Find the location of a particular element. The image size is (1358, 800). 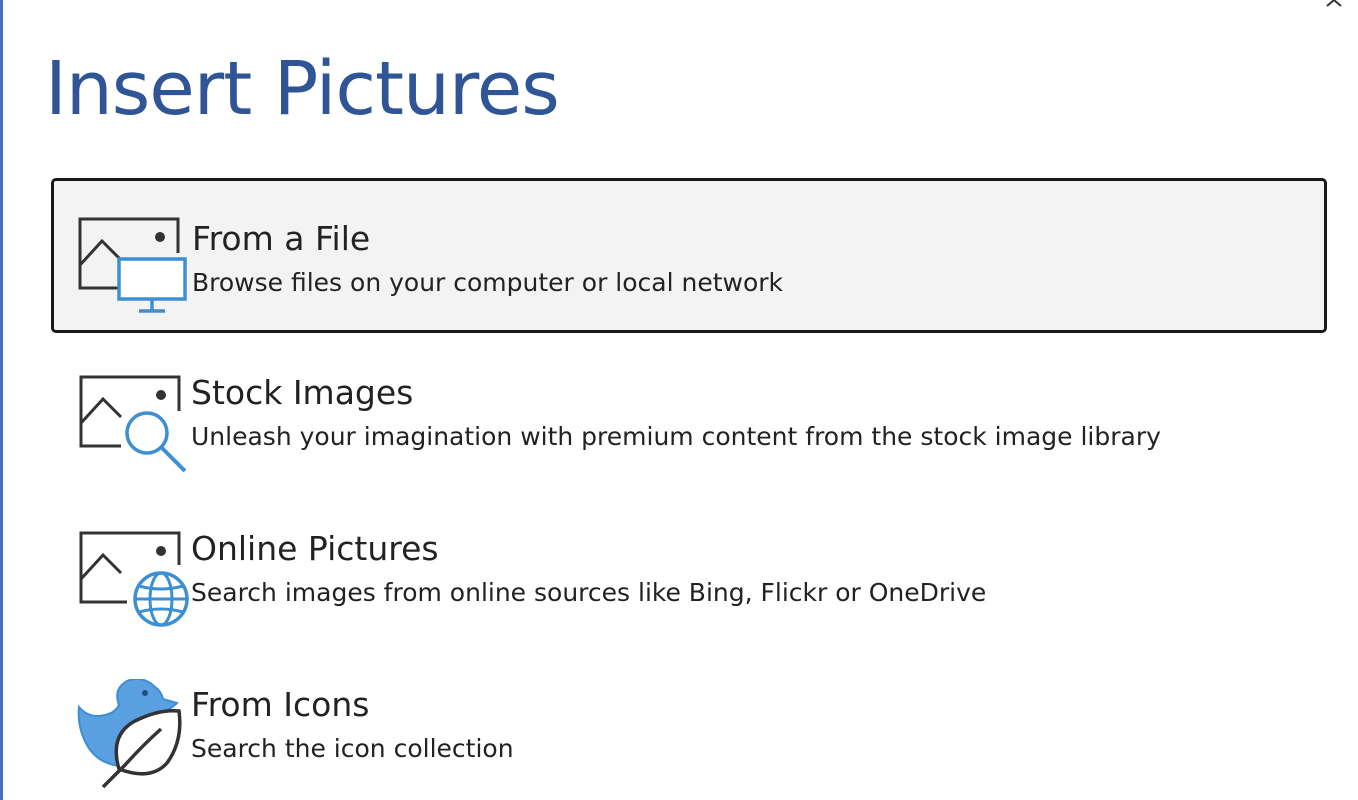

option-title: Online Pictures is located at coordinates (315, 548).